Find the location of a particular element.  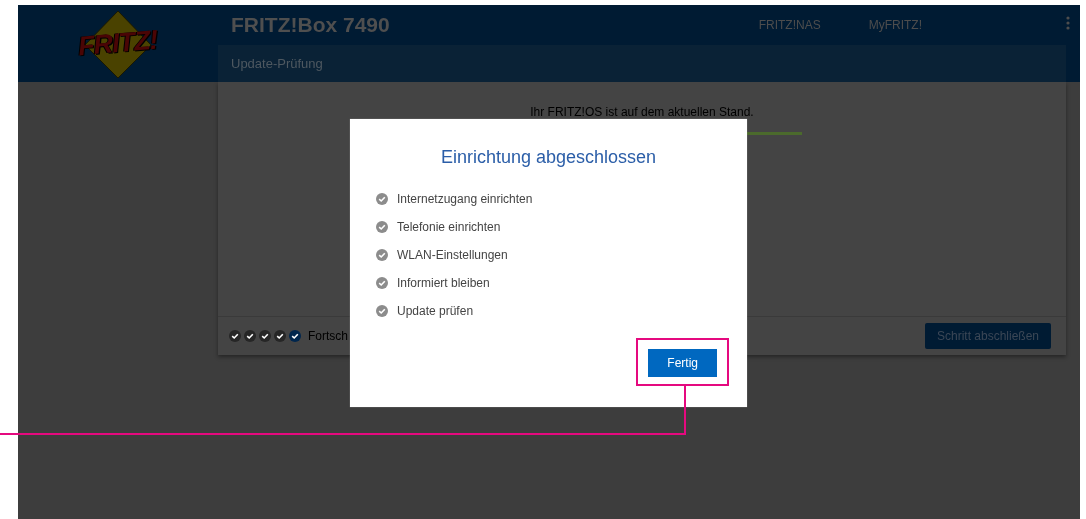

product-title: FRITZ!Box 7490 is located at coordinates (310, 25).